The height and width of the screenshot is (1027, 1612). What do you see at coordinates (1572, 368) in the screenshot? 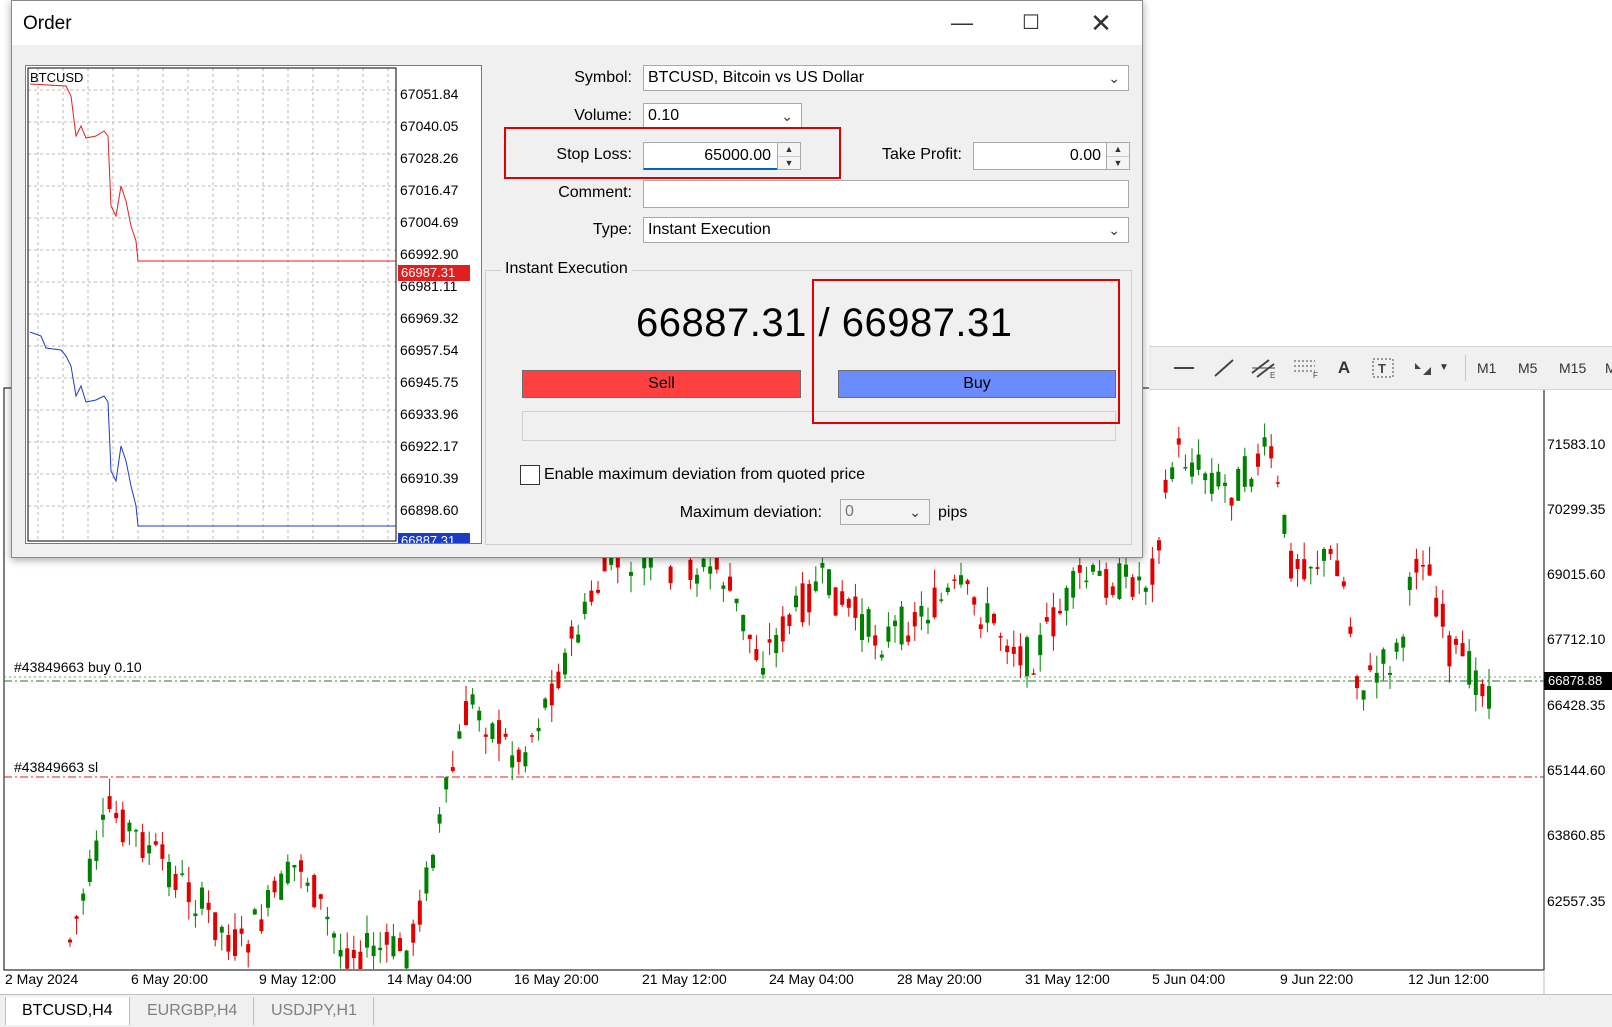
I see `timeframe-m15: M15` at bounding box center [1572, 368].